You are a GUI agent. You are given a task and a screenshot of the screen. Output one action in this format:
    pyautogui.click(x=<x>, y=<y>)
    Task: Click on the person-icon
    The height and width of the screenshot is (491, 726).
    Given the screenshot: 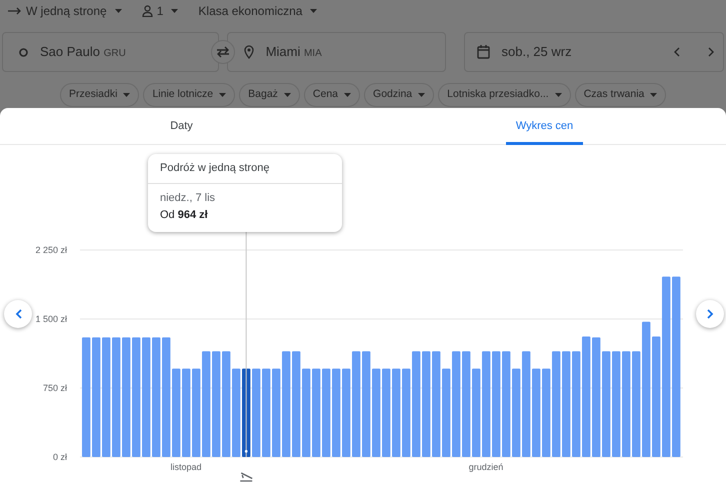 What is the action you would take?
    pyautogui.click(x=147, y=11)
    